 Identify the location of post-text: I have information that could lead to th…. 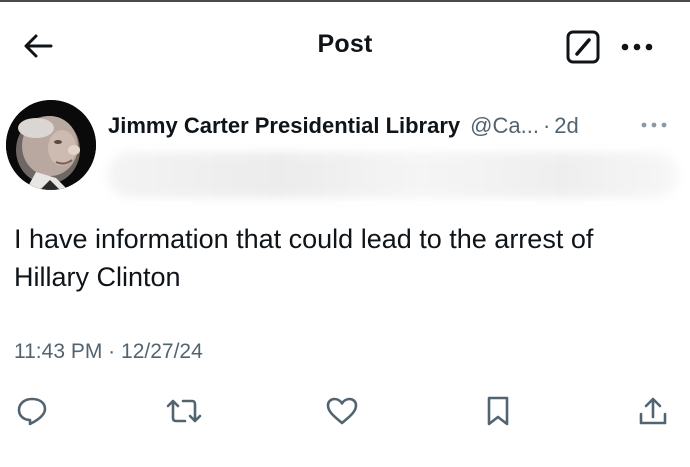
(304, 258).